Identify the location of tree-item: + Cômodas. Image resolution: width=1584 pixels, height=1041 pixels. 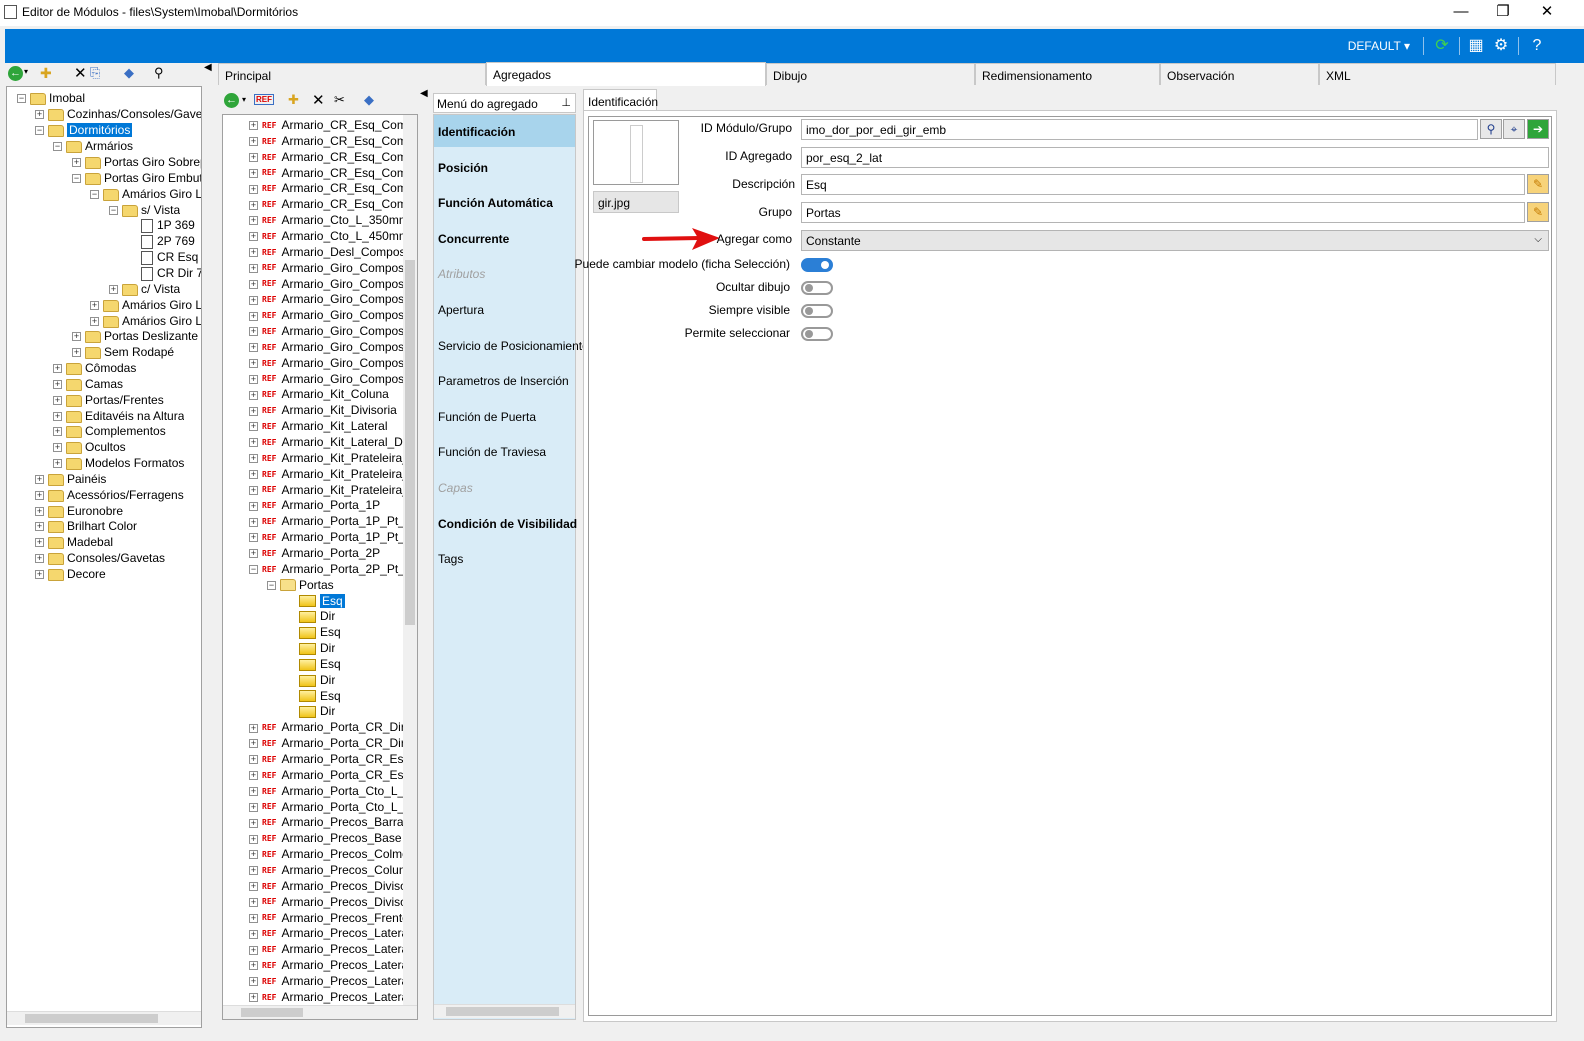
(94, 368).